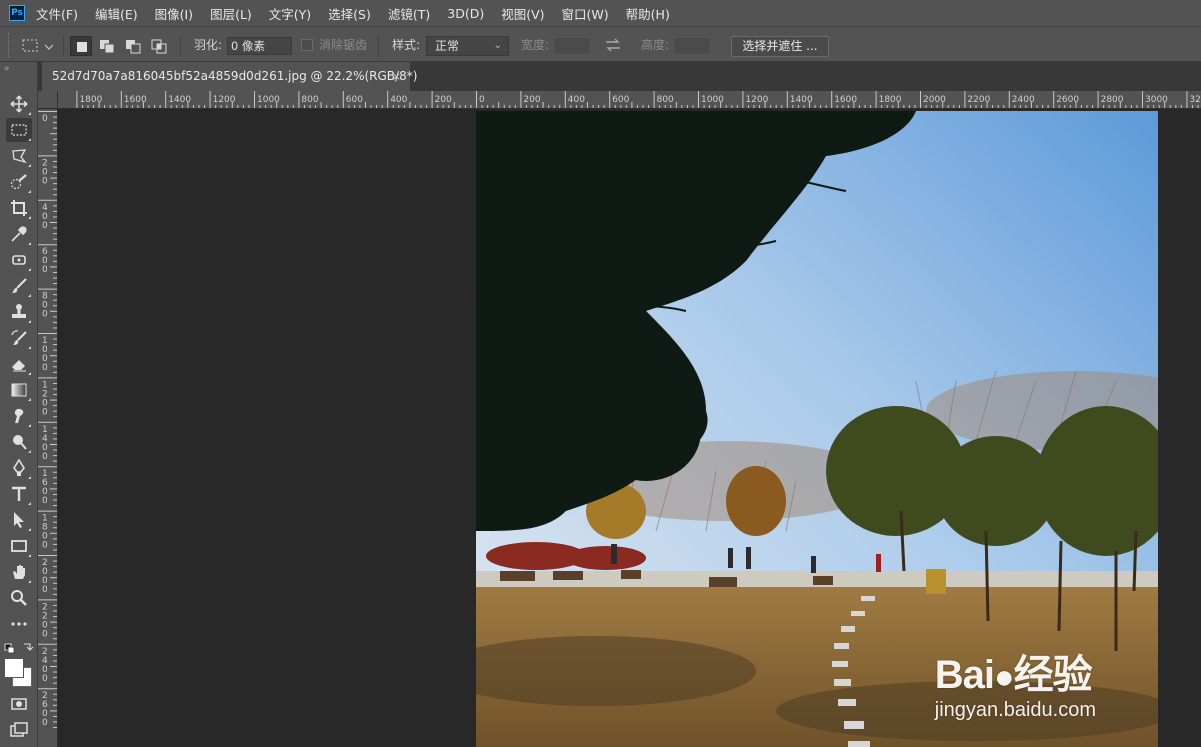 Image resolution: width=1201 pixels, height=747 pixels. What do you see at coordinates (497, 45) in the screenshot?
I see `chevron-down-icon: ⌄` at bounding box center [497, 45].